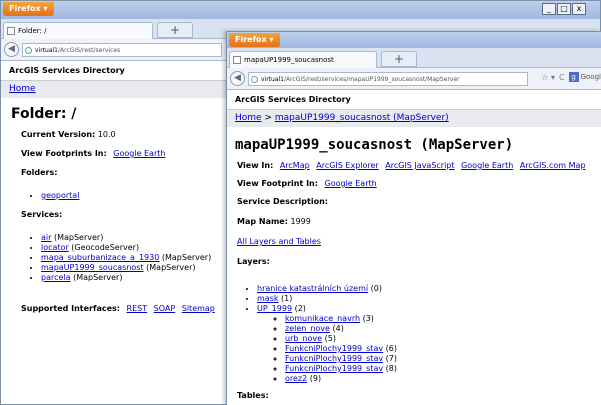 Image resolution: width=601 pixels, height=405 pixels. Describe the element at coordinates (92, 267) in the screenshot. I see `service-link: mapaUP1999_soucasnost` at that location.